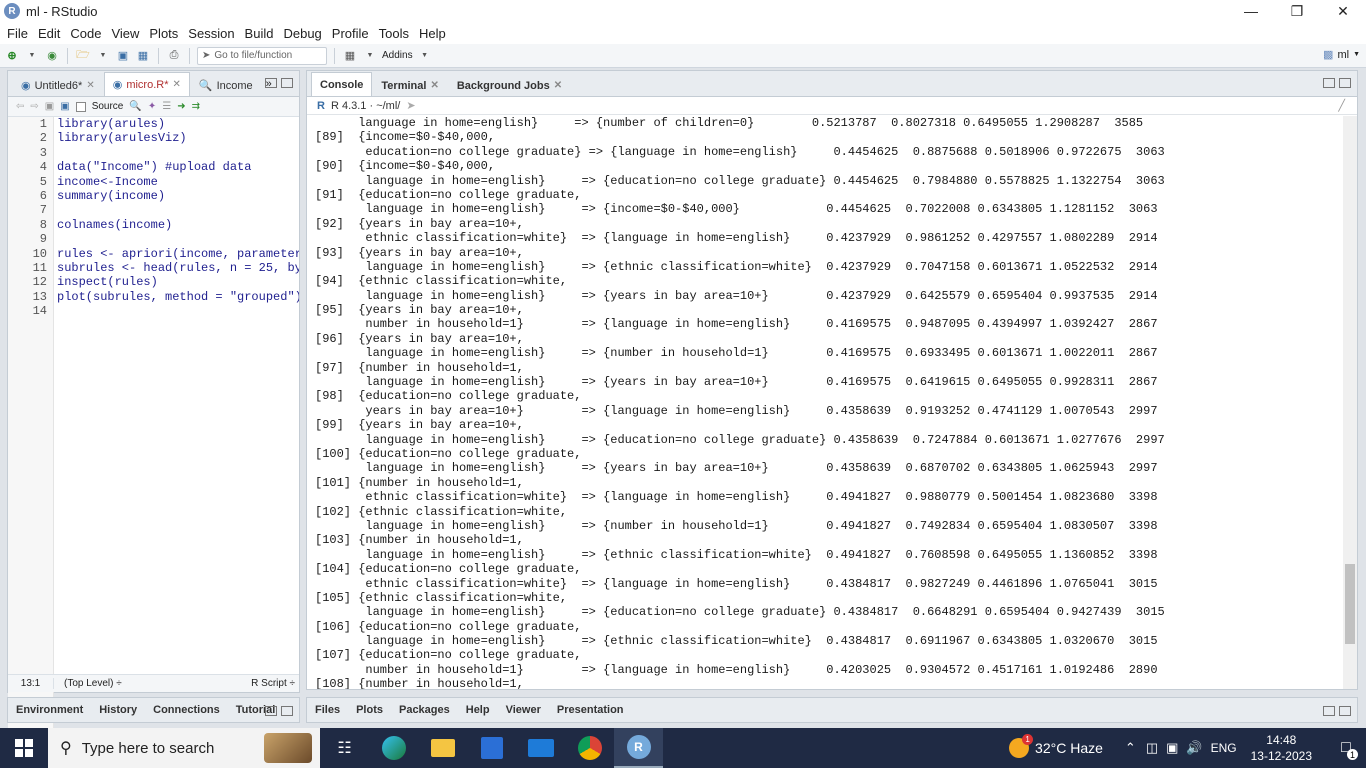  I want to click on tab-plots: Plots, so click(369, 710).